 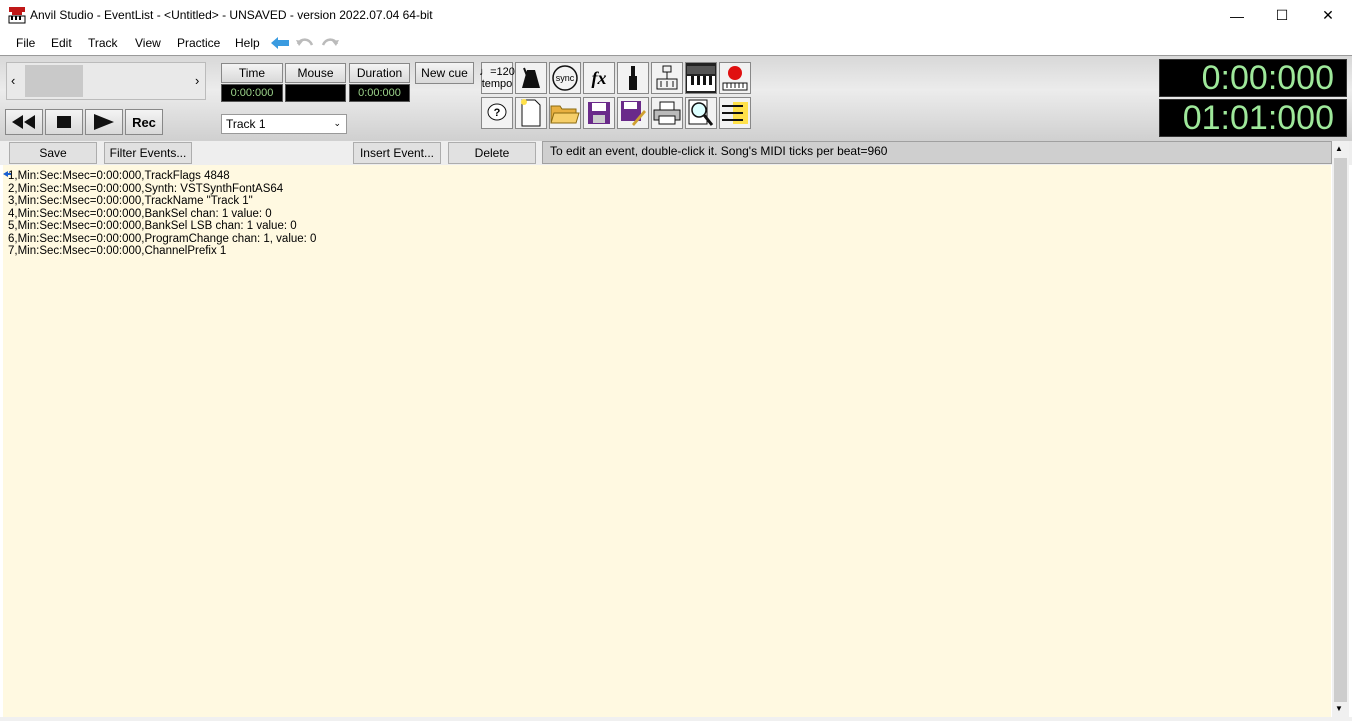 I want to click on menu-edit: Edit, so click(x=61, y=43).